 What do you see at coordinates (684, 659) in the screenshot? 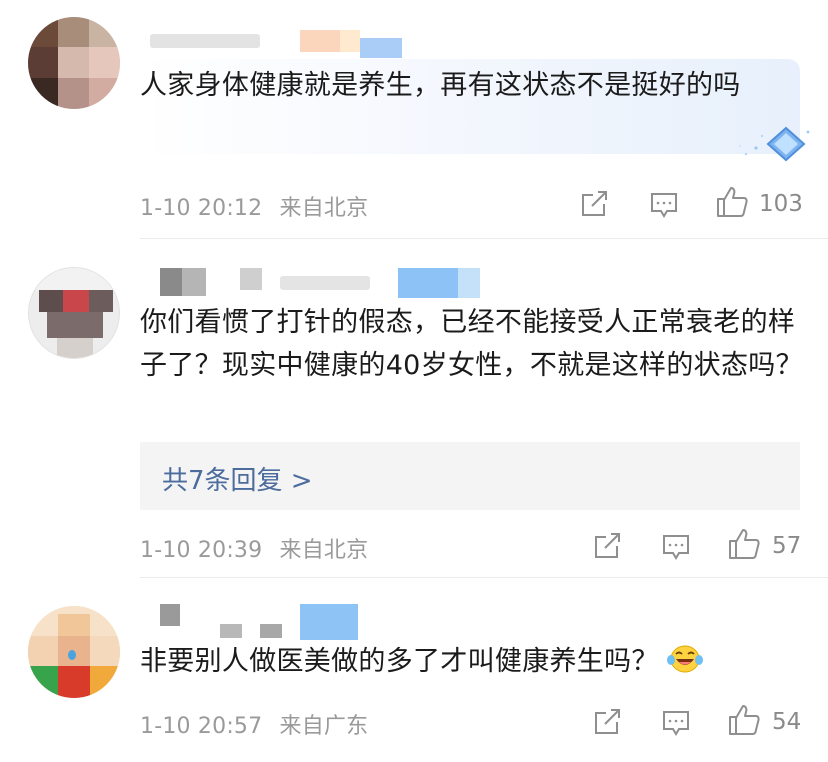
I see `laughing-tears-emoji-icon` at bounding box center [684, 659].